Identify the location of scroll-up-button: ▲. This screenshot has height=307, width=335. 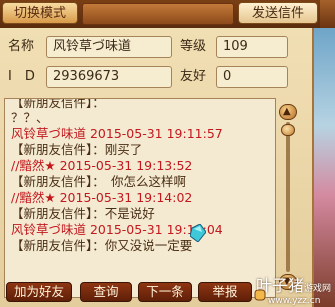
(288, 112).